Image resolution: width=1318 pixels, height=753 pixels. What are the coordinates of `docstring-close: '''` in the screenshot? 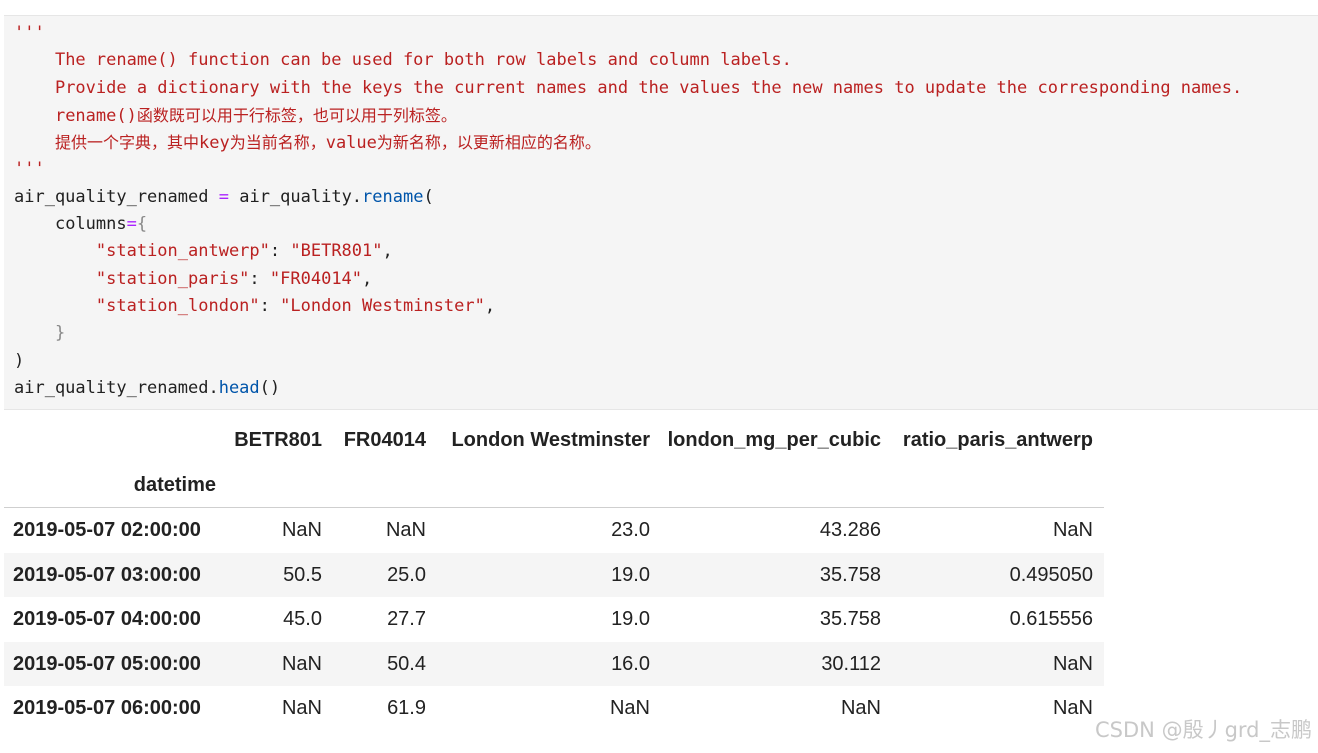 It's located at (29, 169).